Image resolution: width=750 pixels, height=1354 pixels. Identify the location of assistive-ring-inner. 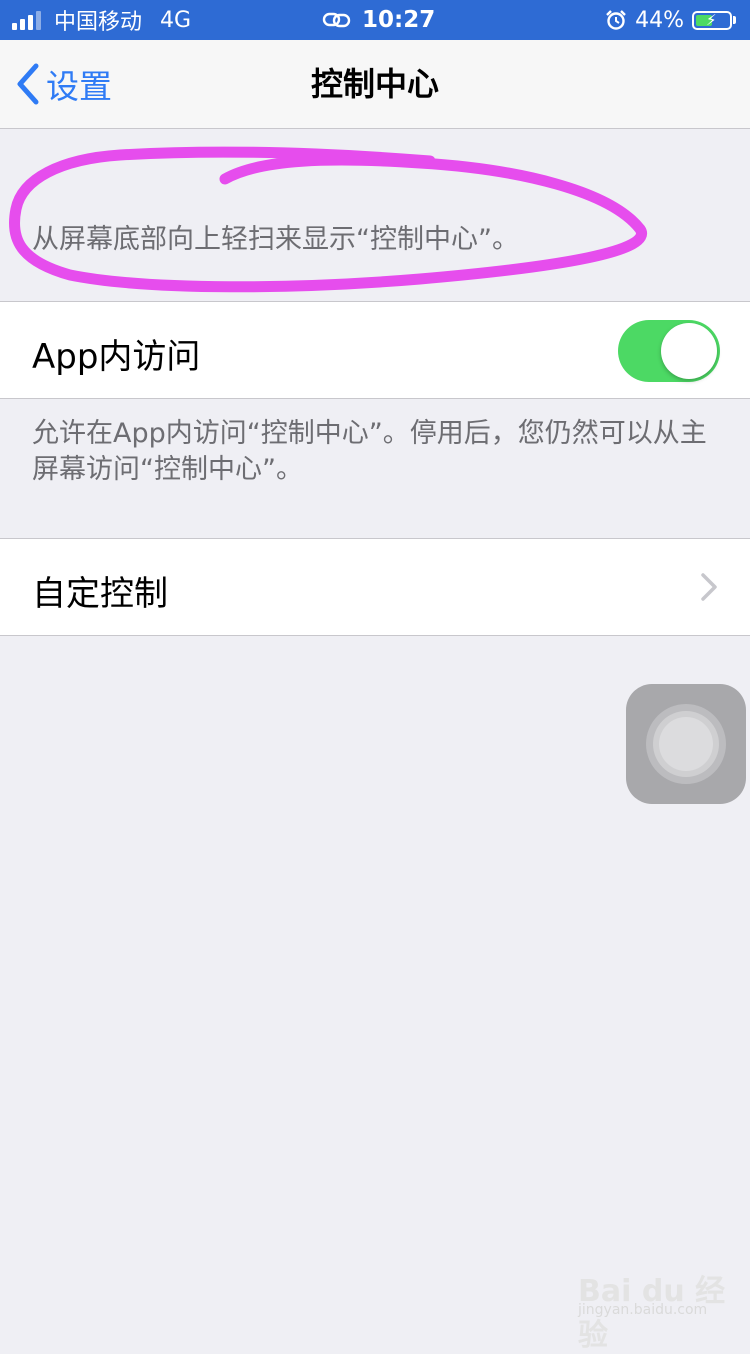
(686, 744).